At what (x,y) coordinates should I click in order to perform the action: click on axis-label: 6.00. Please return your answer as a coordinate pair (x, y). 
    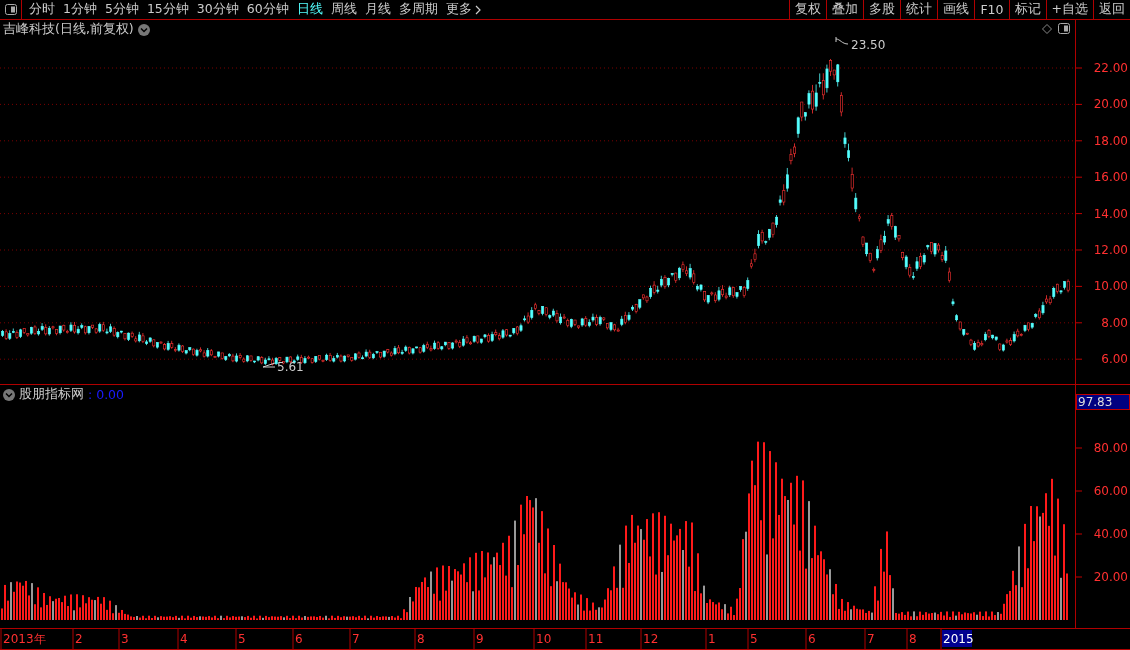
    Looking at the image, I should click on (1114, 359).